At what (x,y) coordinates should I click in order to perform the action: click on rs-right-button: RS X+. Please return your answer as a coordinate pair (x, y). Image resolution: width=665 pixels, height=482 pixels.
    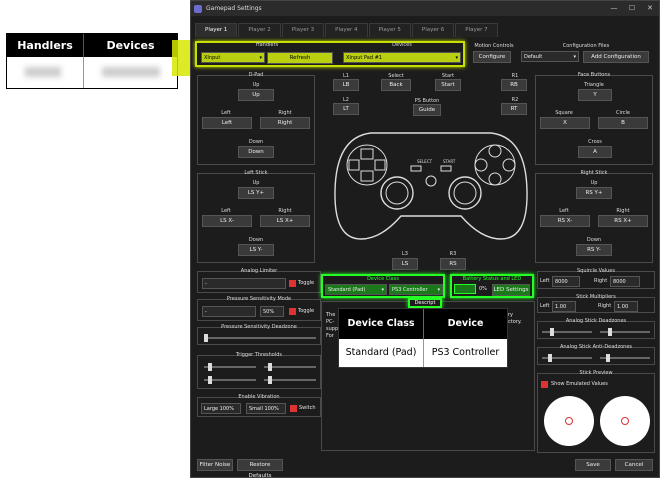
    Looking at the image, I should click on (623, 221).